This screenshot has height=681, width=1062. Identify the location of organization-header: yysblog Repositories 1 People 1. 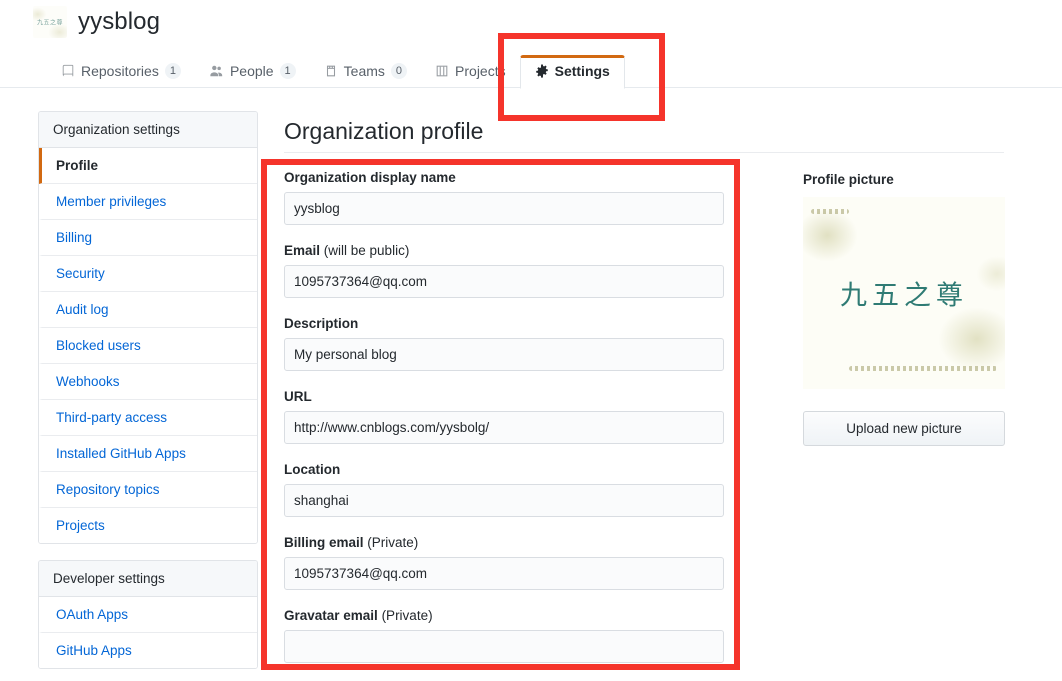
(531, 44).